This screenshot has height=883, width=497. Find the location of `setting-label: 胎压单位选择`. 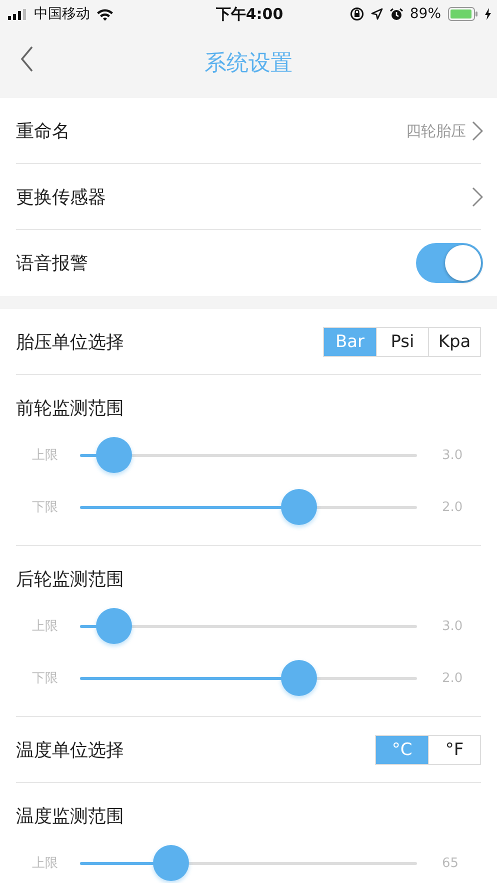

setting-label: 胎压单位选择 is located at coordinates (70, 342).